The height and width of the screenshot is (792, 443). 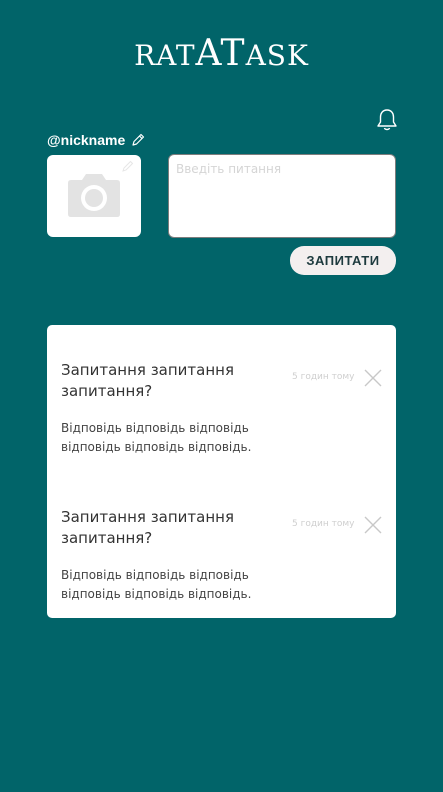 I want to click on profile-header: @nickname, so click(x=96, y=140).